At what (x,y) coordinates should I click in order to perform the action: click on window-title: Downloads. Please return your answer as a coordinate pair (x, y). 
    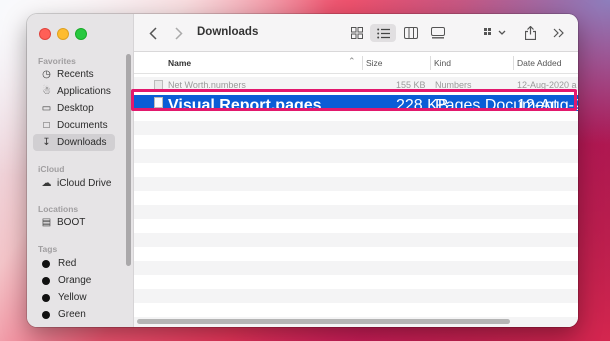
    Looking at the image, I should click on (228, 32).